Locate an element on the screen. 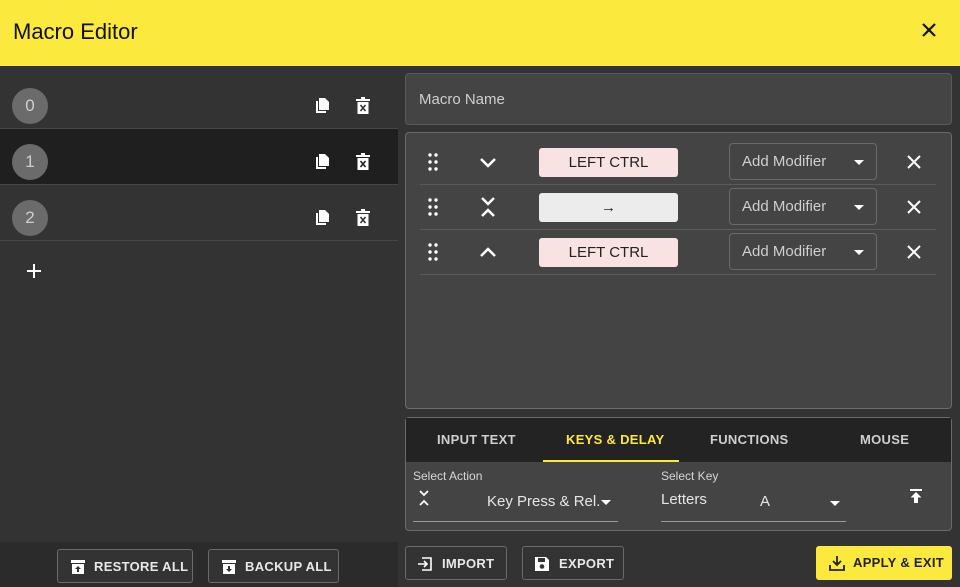 Image resolution: width=960 pixels, height=587 pixels. macro-number-badge: 0 is located at coordinates (30, 106).